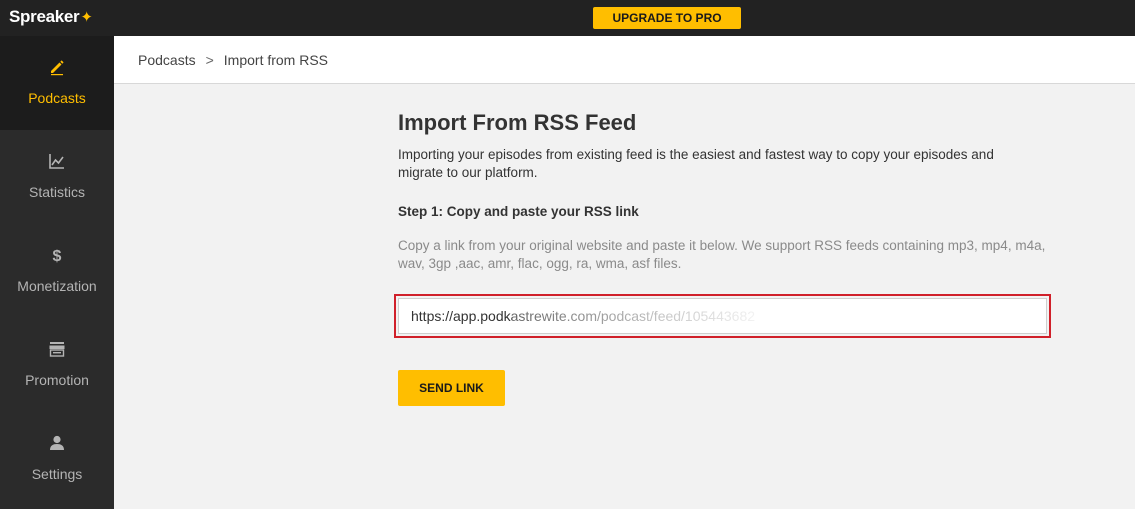 This screenshot has width=1135, height=509. Describe the element at coordinates (57, 349) in the screenshot. I see `storefront-icon` at that location.